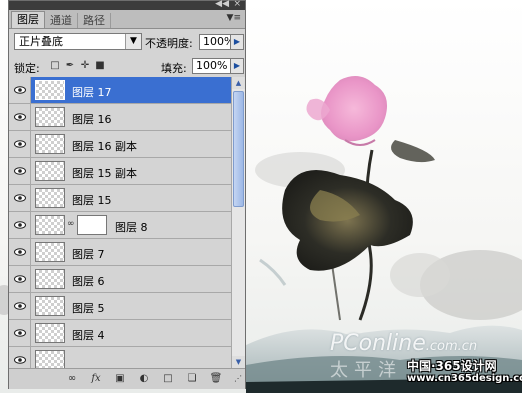  What do you see at coordinates (55, 66) in the screenshot?
I see `lock-transparent-icon: □` at bounding box center [55, 66].